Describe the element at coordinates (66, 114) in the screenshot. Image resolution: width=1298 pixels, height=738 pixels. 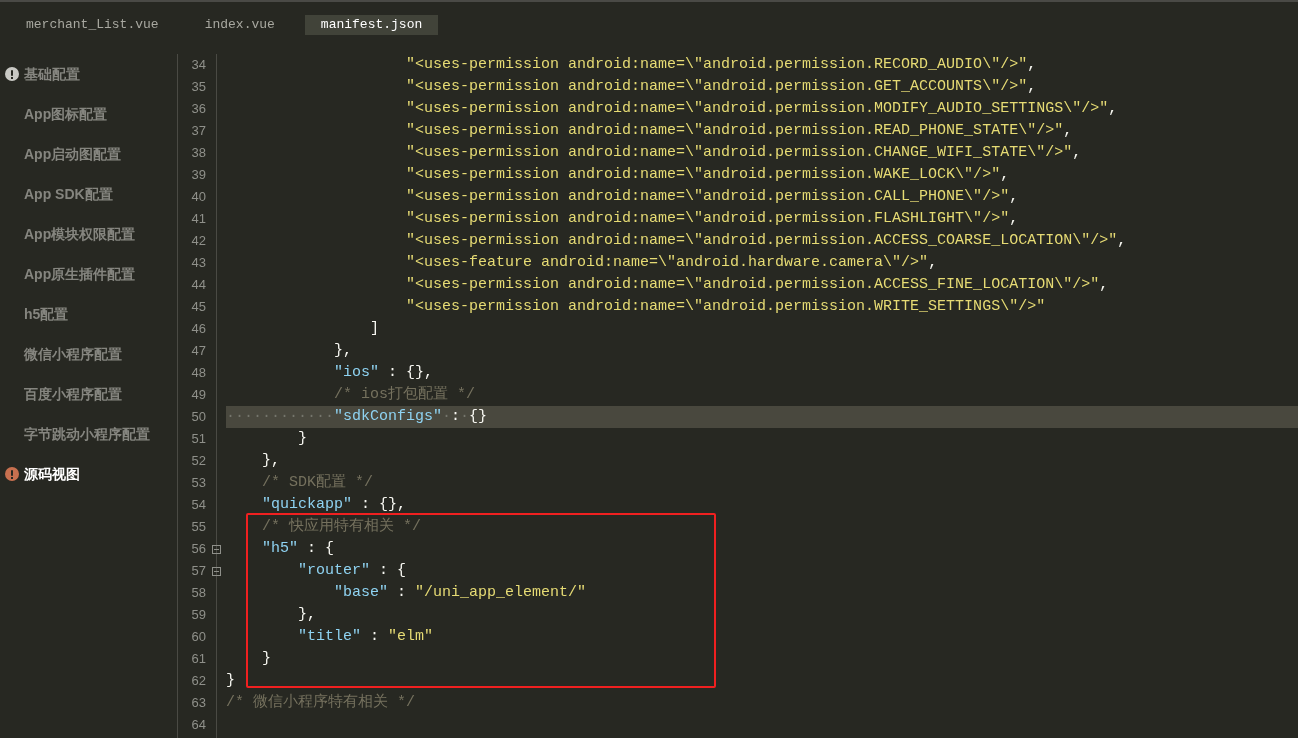
I see `sidebar-item: App图标配置` at that location.